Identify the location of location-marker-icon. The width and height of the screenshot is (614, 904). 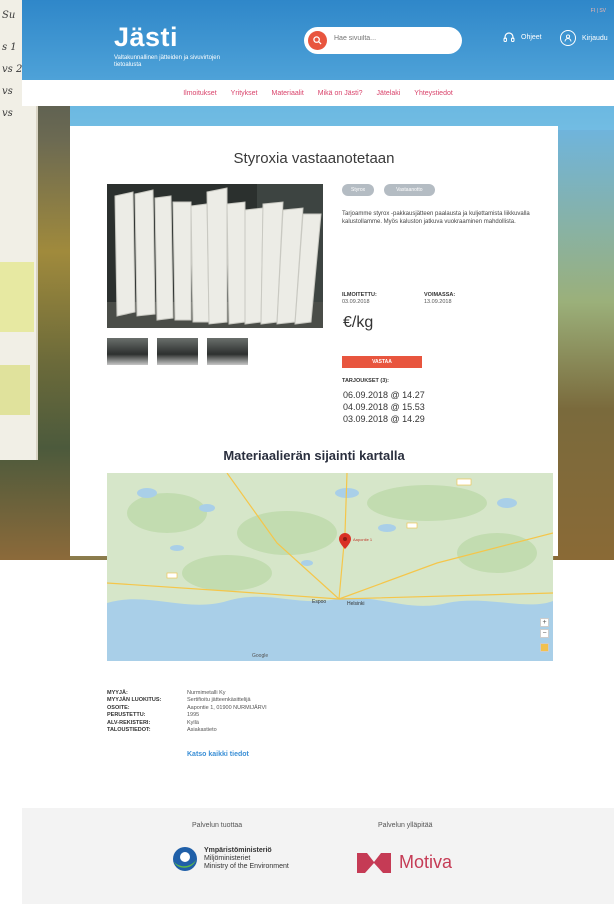
(345, 541).